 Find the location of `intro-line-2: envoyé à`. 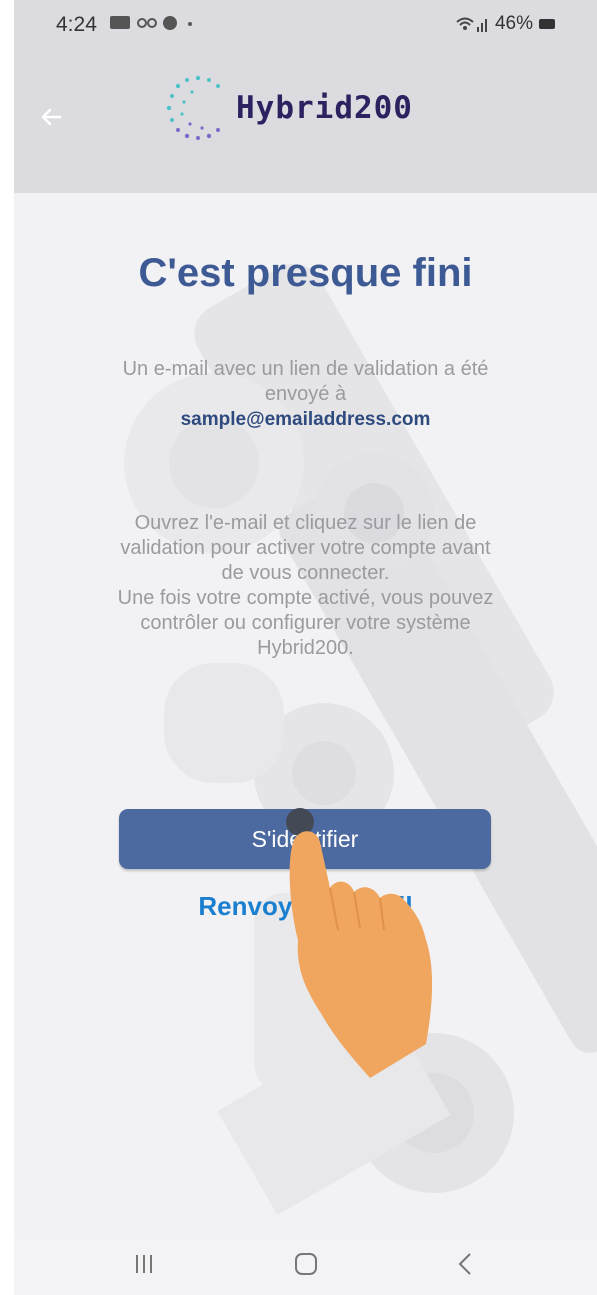

intro-line-2: envoyé à is located at coordinates (305, 394).